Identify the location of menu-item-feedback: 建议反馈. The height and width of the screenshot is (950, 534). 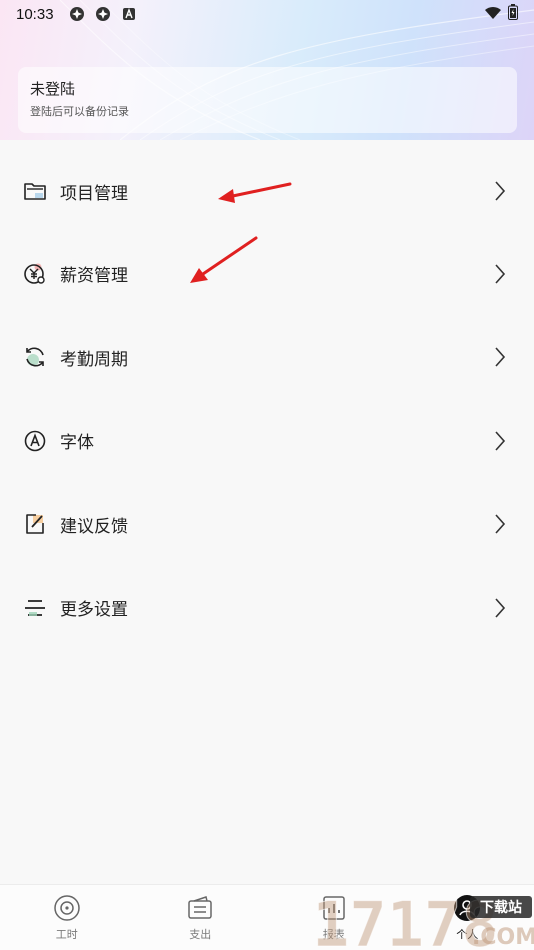
(267, 525).